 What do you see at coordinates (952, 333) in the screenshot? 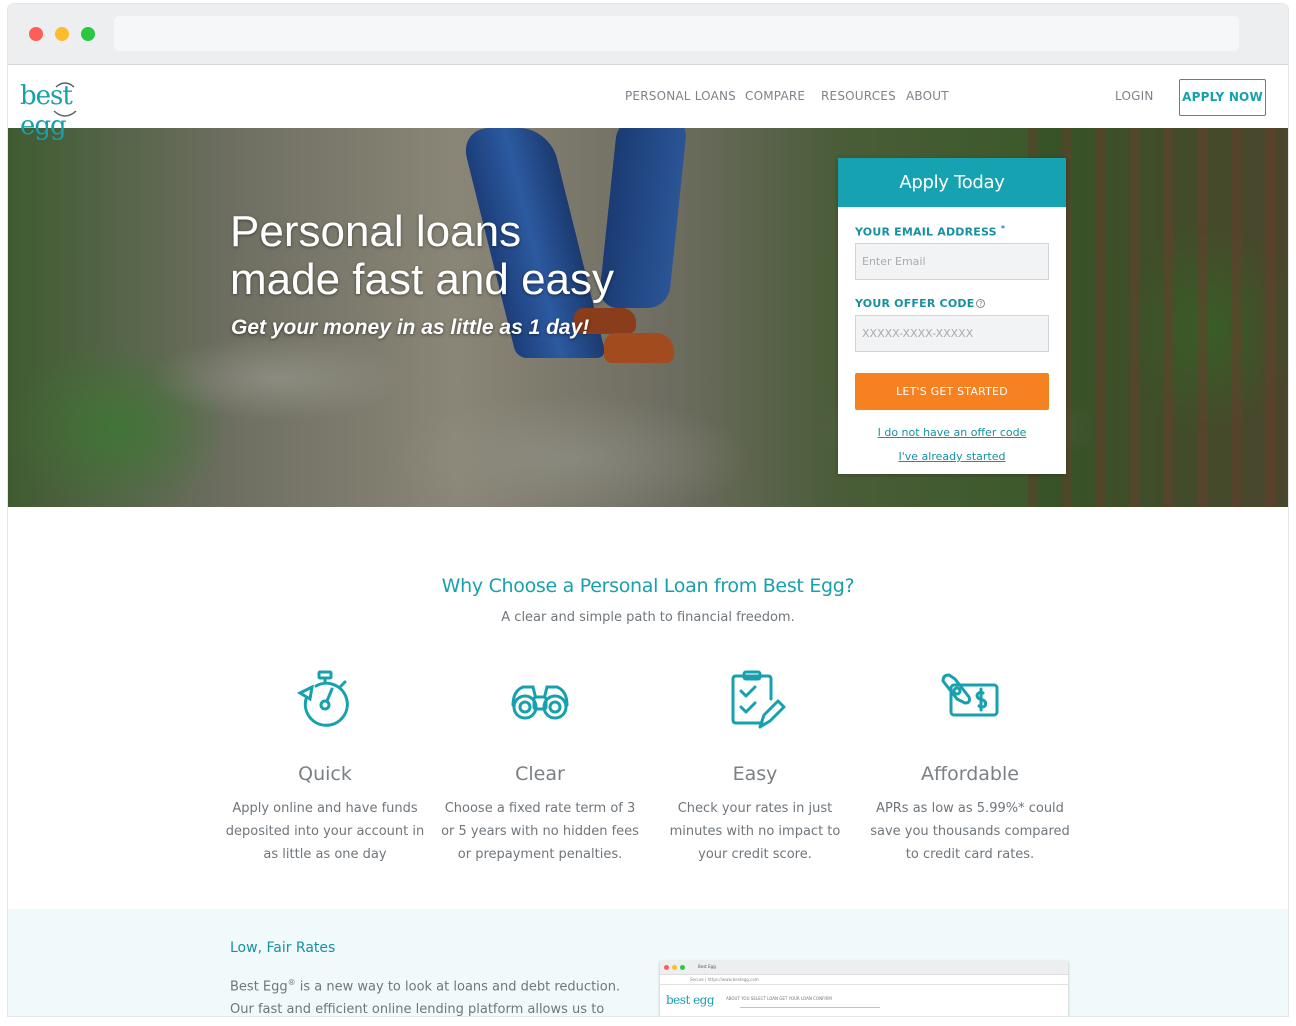
I see `offer-code-field` at bounding box center [952, 333].